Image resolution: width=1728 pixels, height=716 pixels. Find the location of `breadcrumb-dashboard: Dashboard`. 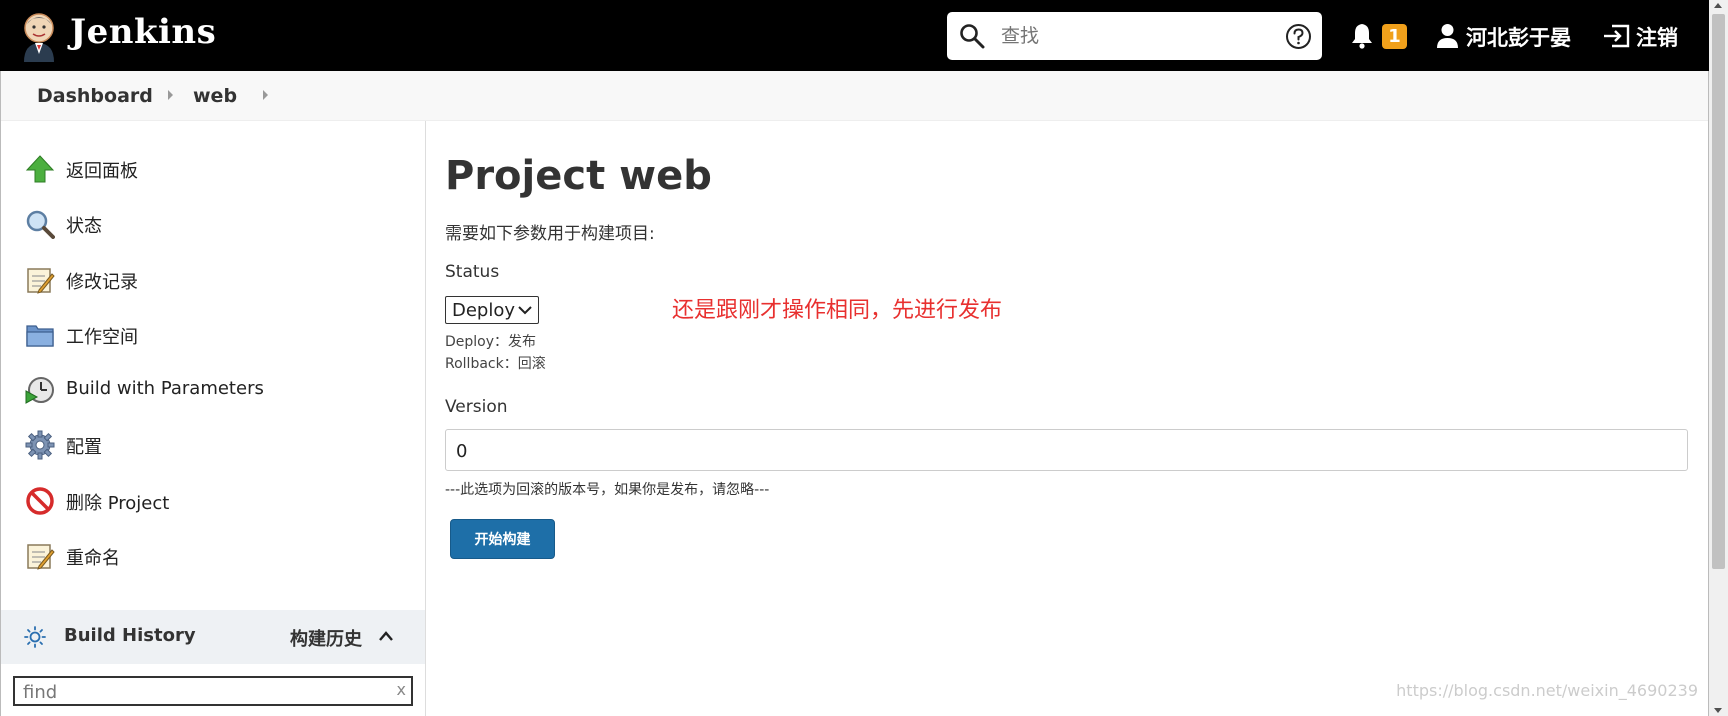

breadcrumb-dashboard: Dashboard is located at coordinates (95, 96).